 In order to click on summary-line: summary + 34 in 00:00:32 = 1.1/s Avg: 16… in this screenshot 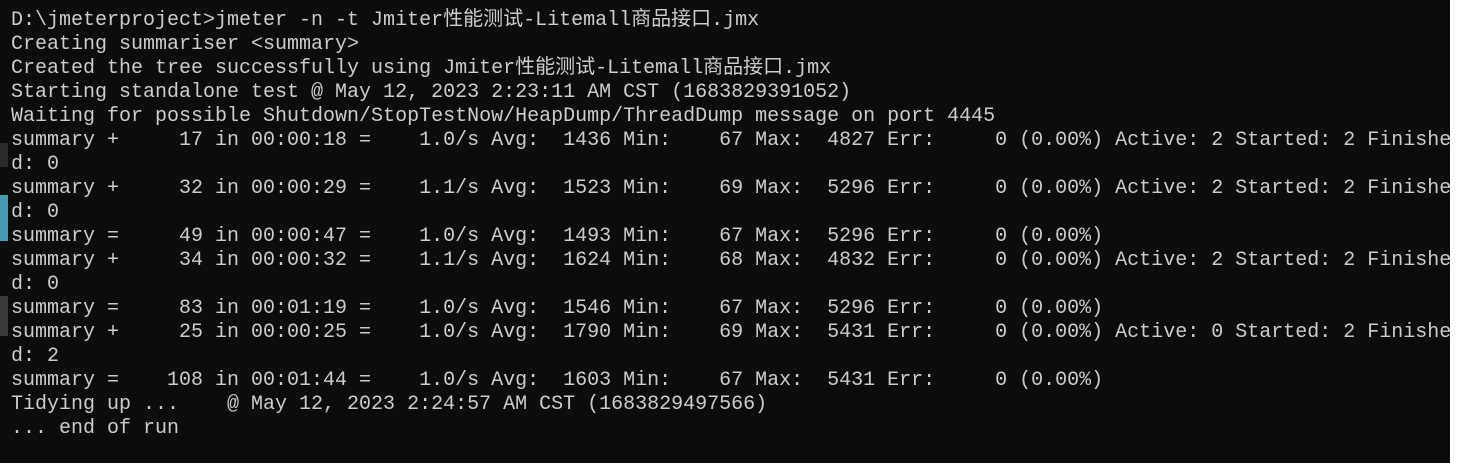, I will do `click(730, 260)`.